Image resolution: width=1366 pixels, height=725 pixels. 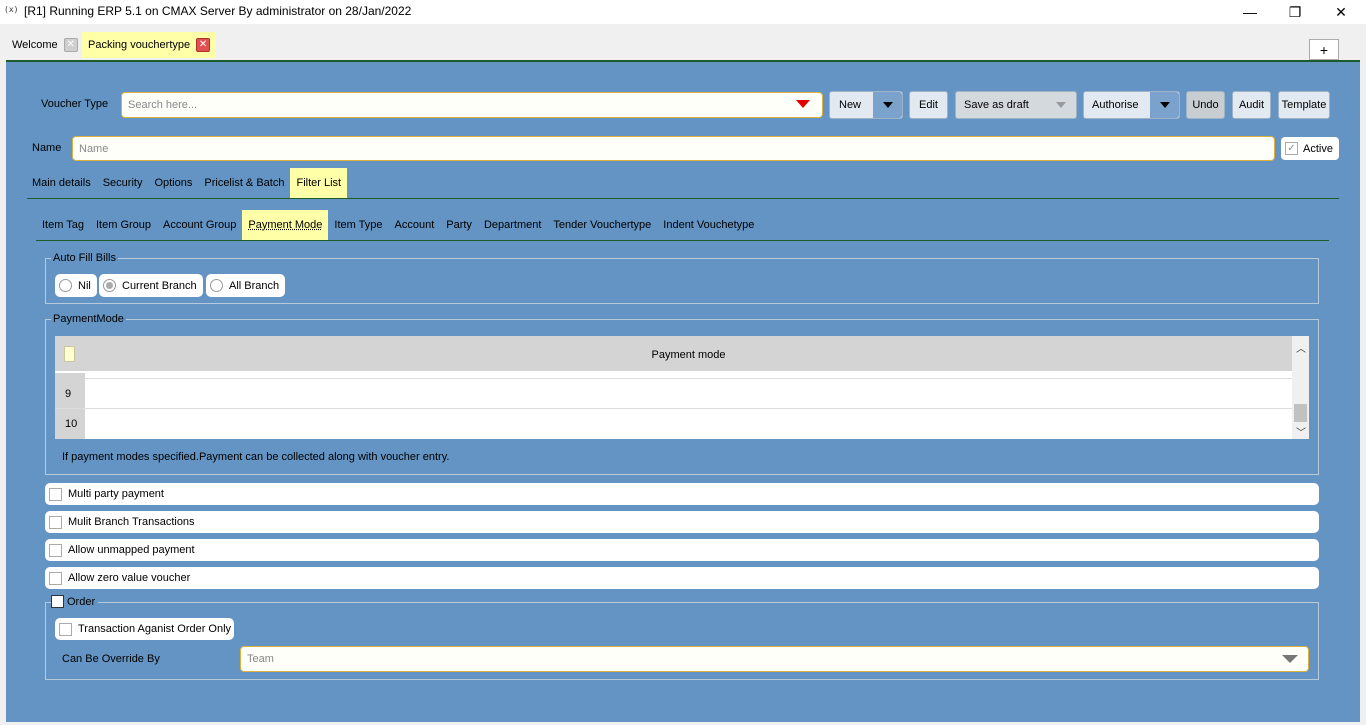 What do you see at coordinates (708, 225) in the screenshot?
I see `subtab-indent-vouchetype: Indent Vouchetype` at bounding box center [708, 225].